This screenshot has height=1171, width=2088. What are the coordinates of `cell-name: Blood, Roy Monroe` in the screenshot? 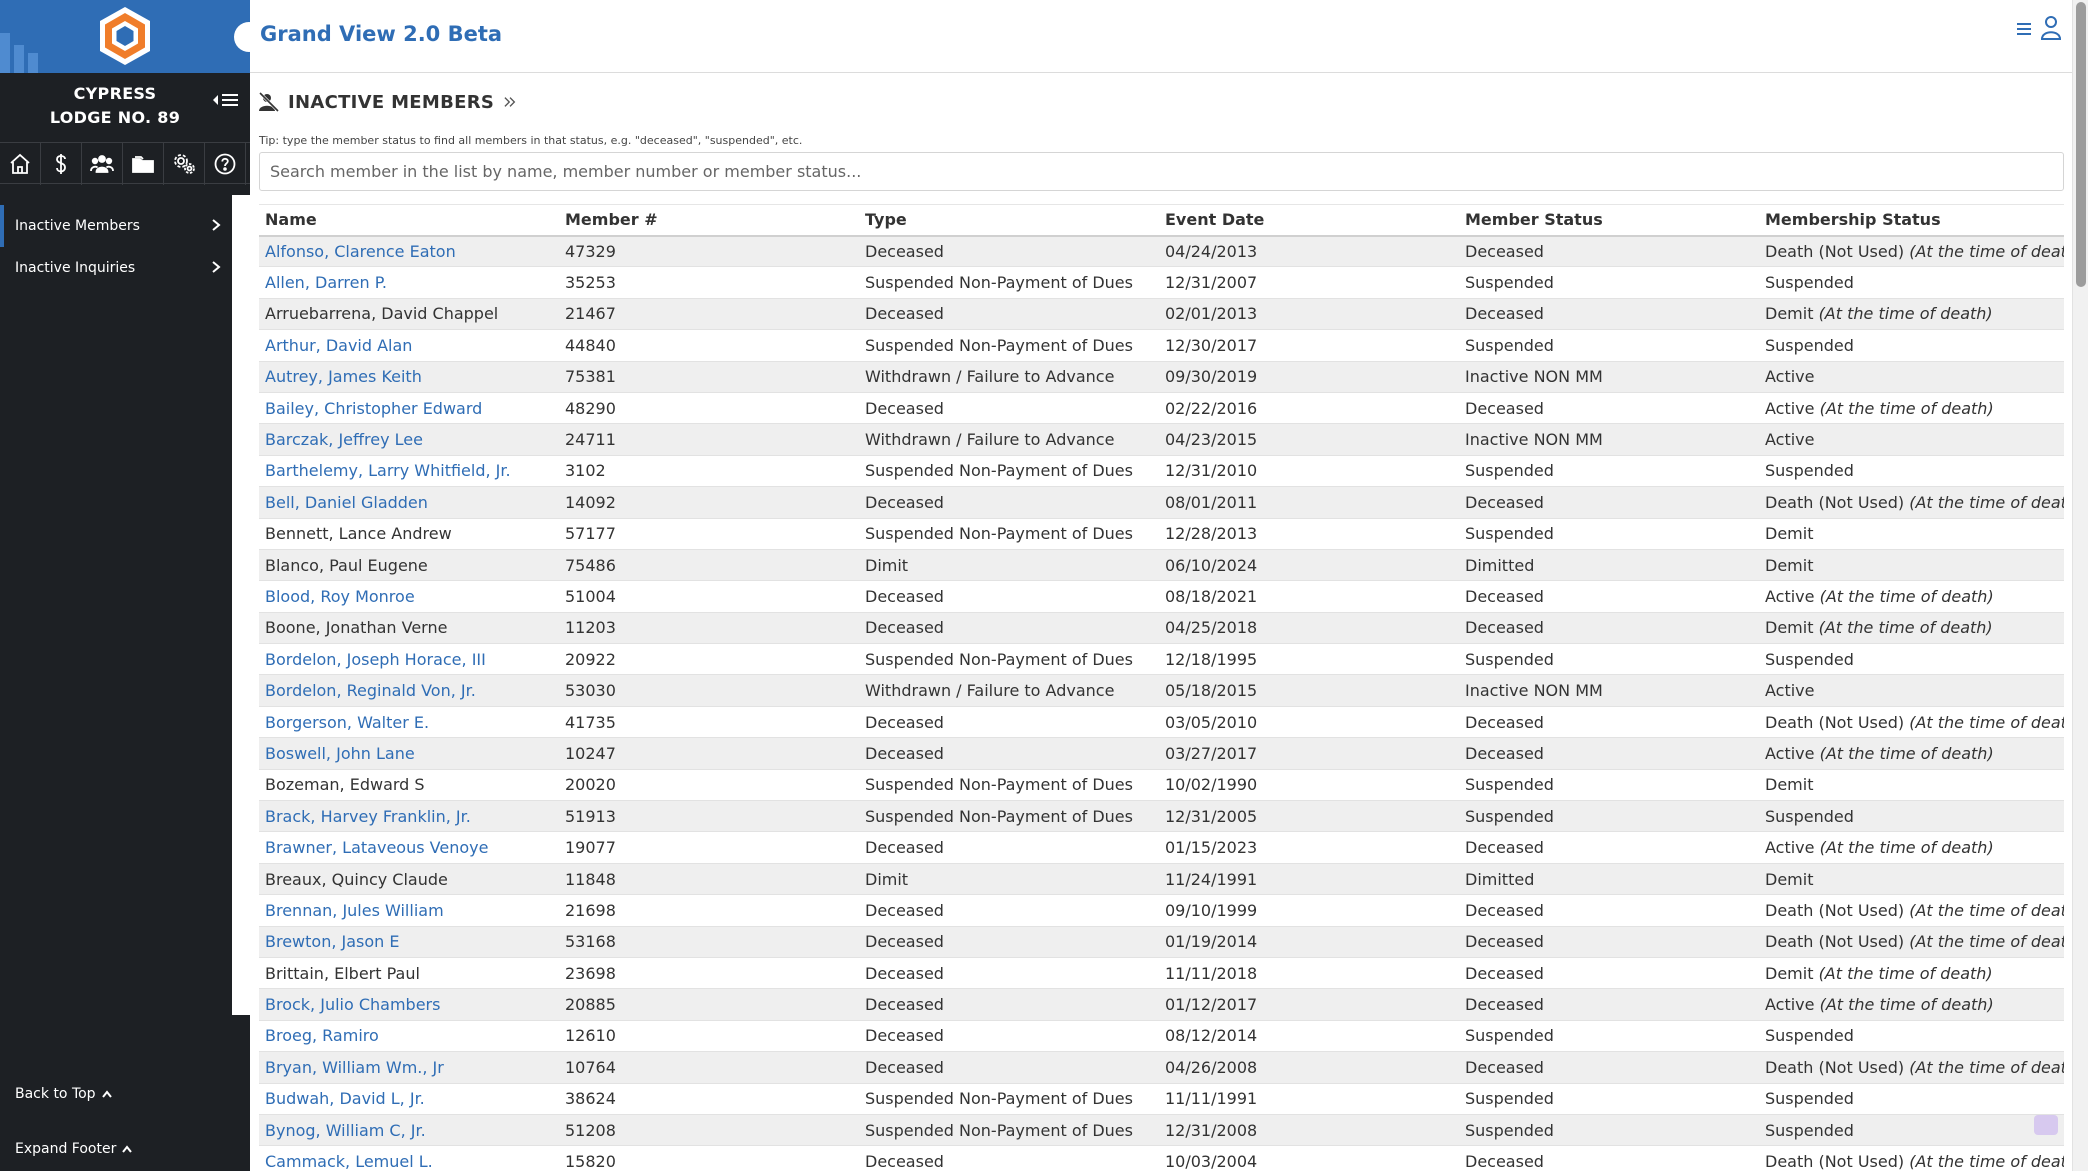 It's located at (409, 596).